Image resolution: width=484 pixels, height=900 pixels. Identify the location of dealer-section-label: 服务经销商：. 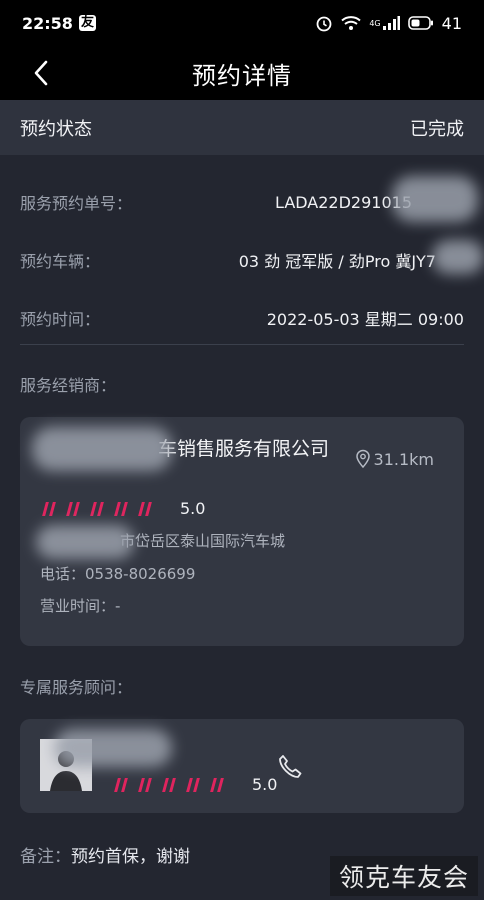
(68, 385).